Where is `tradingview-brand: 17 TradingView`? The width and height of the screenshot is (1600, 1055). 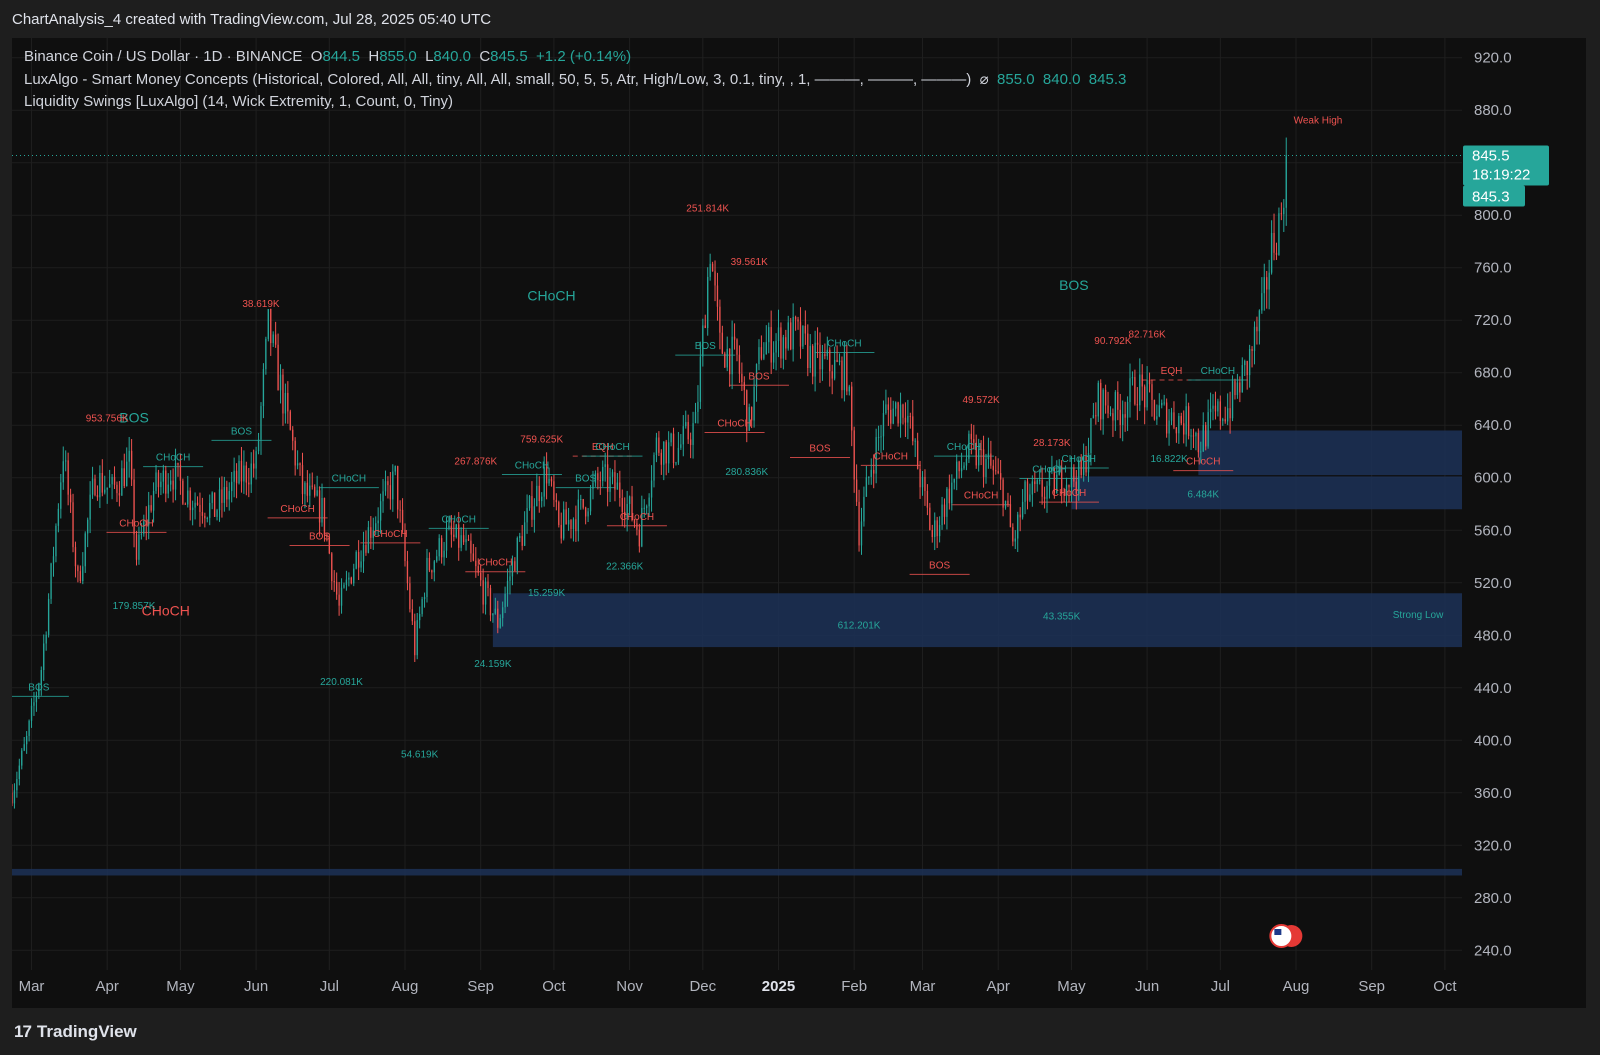
tradingview-brand: 17 TradingView is located at coordinates (75, 1032).